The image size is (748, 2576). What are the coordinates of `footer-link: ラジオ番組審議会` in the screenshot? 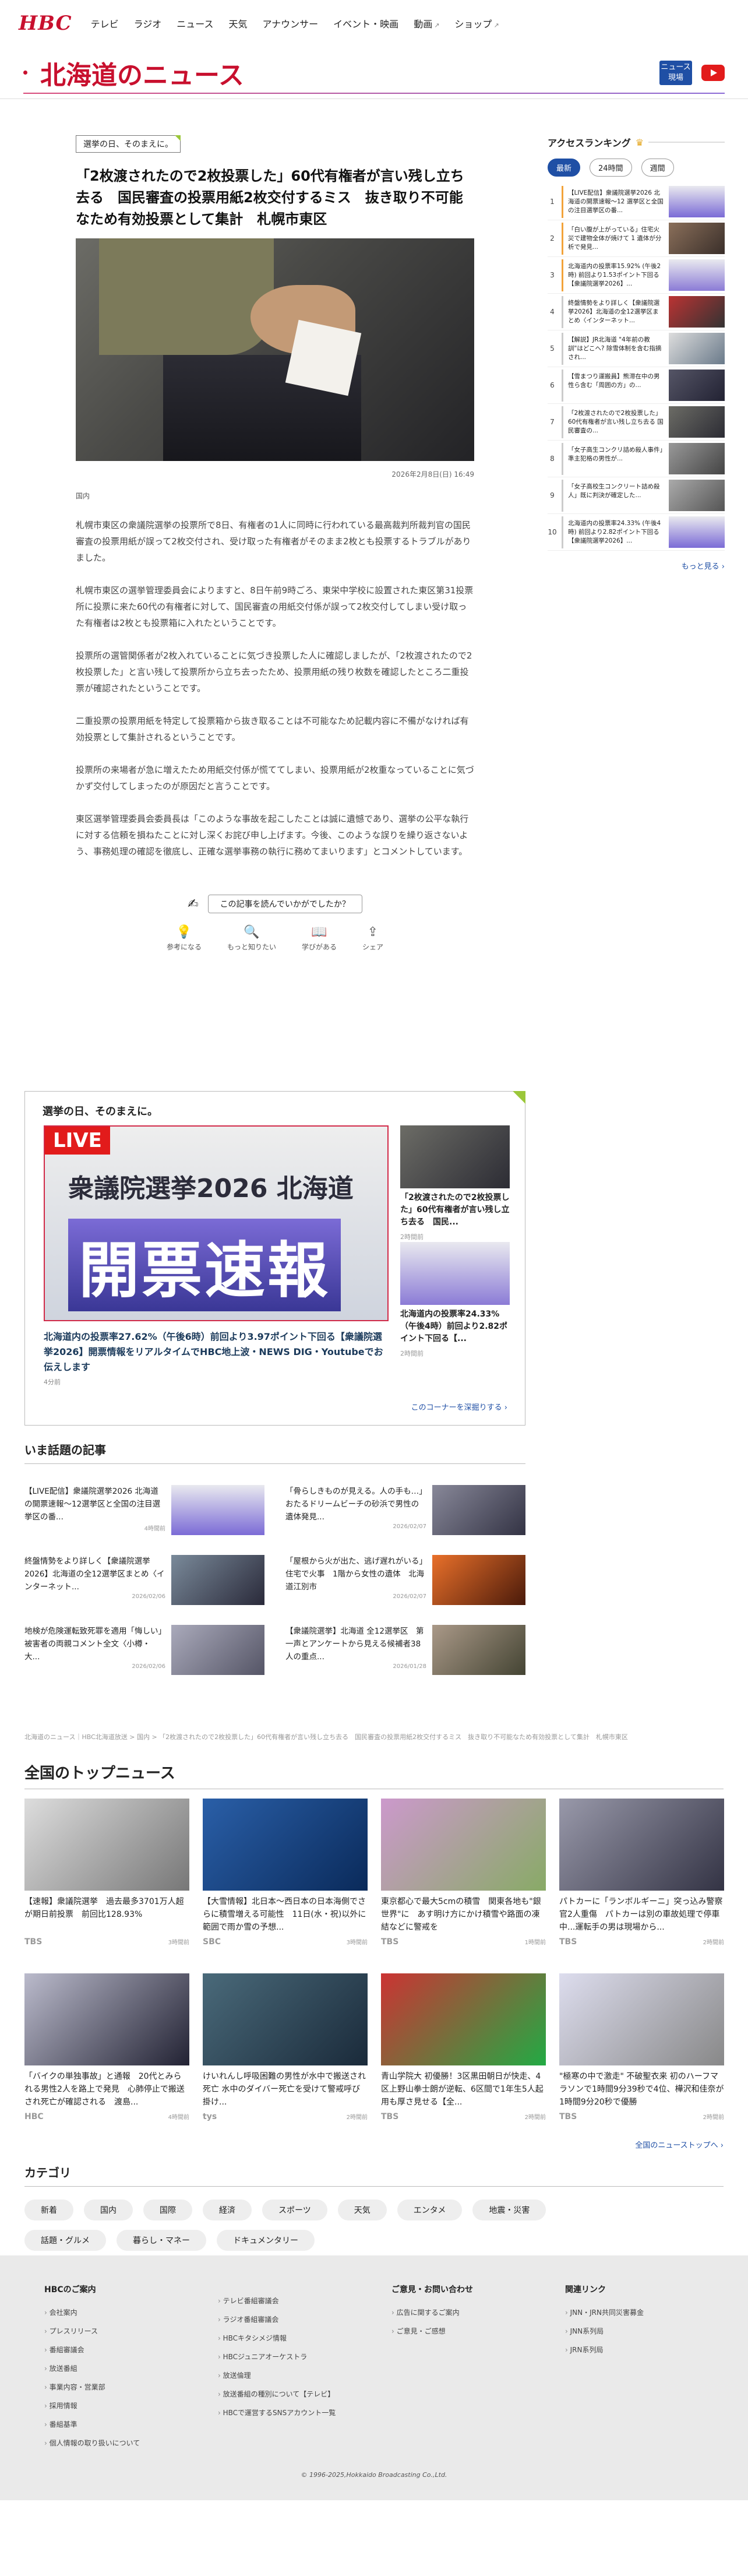 It's located at (296, 2320).